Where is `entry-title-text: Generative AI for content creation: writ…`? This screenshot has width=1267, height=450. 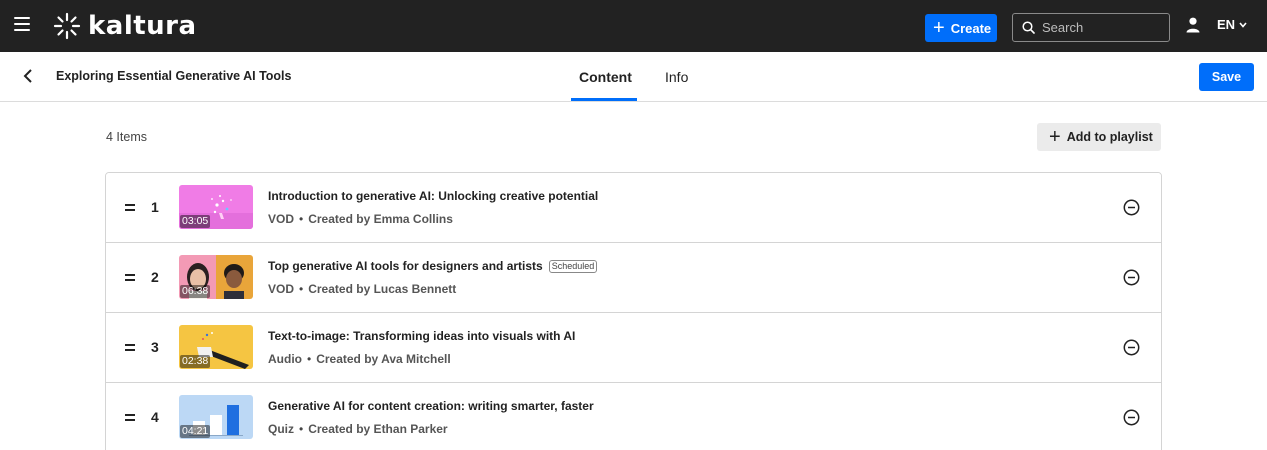
entry-title-text: Generative AI for content creation: writ… is located at coordinates (431, 406).